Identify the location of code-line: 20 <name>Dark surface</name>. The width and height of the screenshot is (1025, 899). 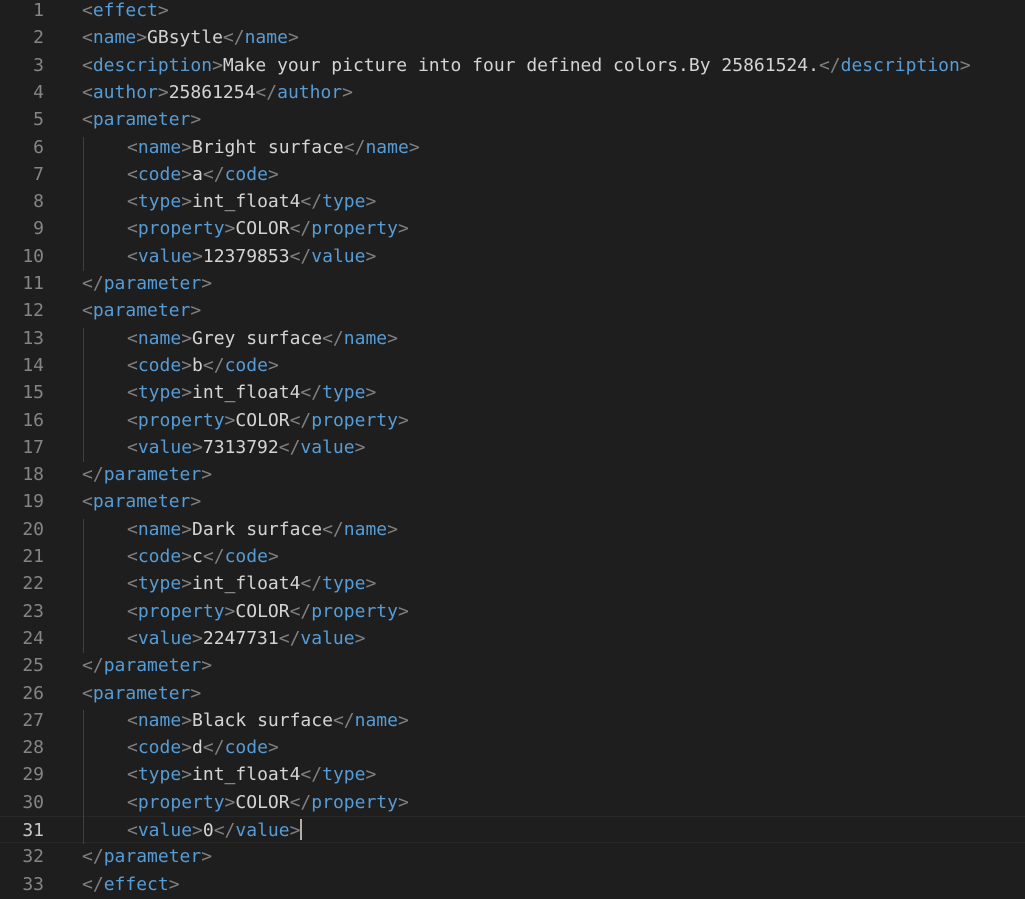
(512, 529).